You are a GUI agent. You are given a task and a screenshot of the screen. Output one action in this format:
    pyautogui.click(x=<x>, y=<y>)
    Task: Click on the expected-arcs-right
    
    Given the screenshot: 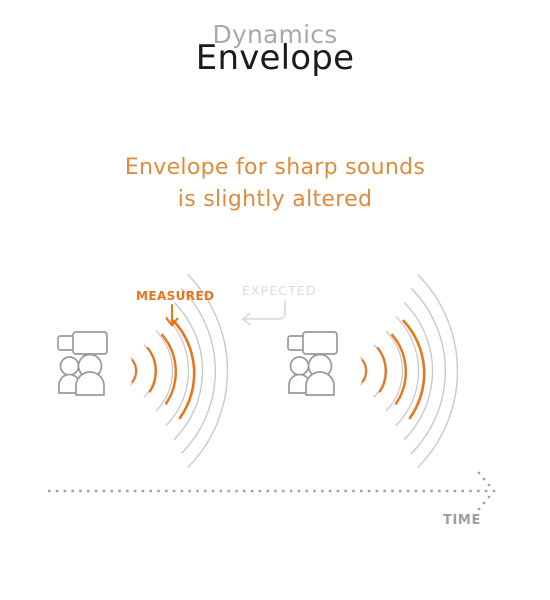 What is the action you would take?
    pyautogui.click(x=409, y=371)
    